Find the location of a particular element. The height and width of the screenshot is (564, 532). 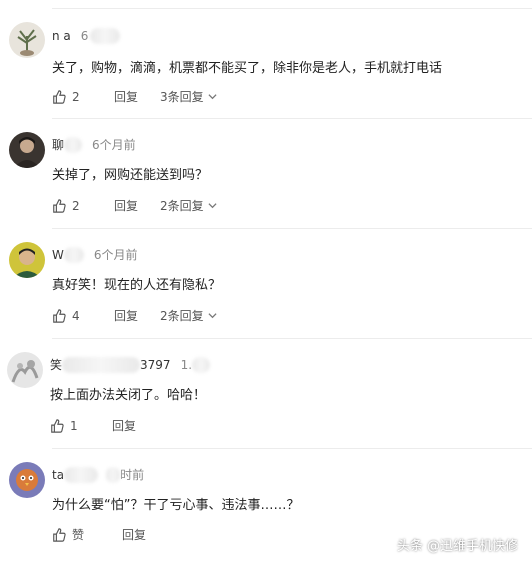

view-replies-button: 3条回复 is located at coordinates (188, 96).